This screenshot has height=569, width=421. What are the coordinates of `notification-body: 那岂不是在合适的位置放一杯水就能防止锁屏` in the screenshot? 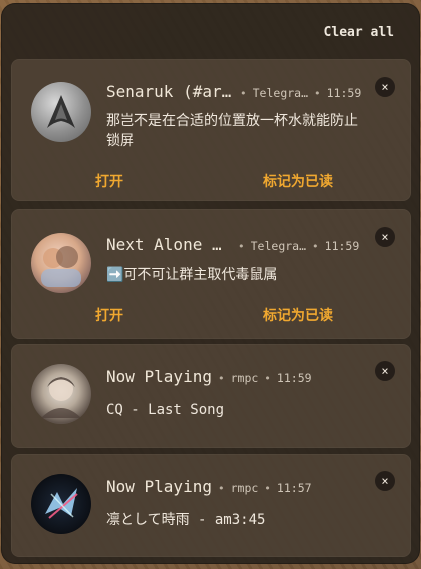 It's located at (232, 131).